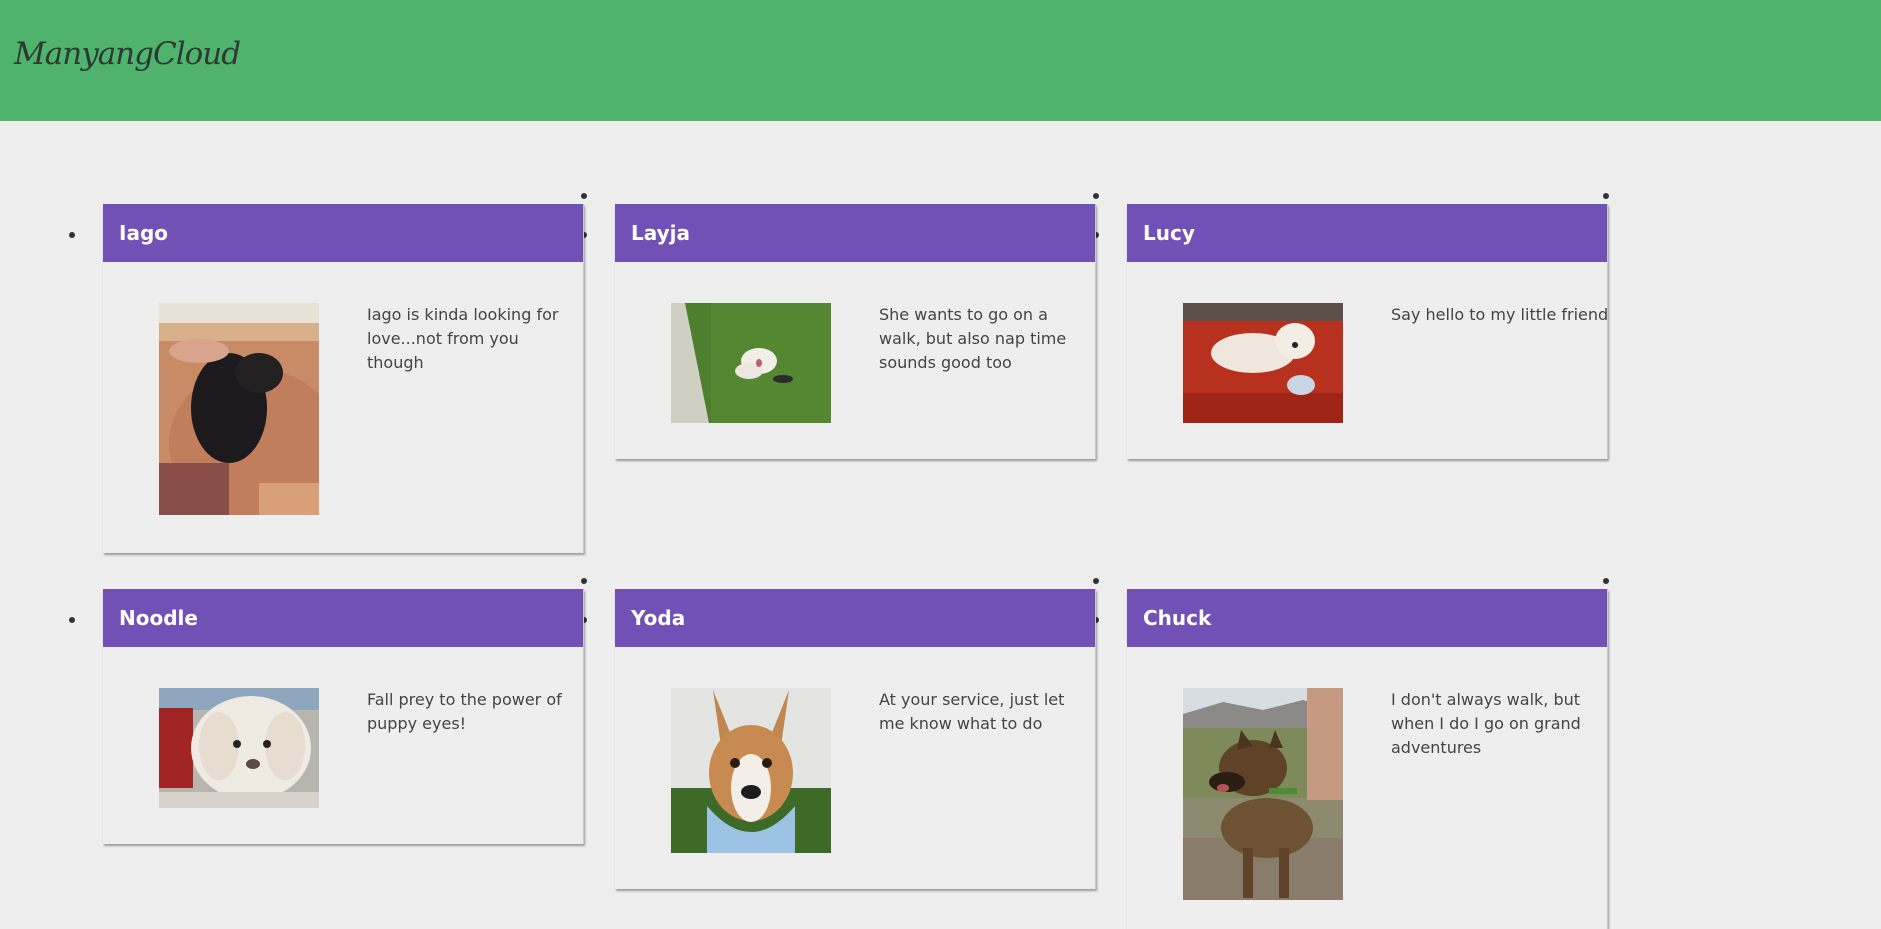  I want to click on pet-card: Lucy Say hello to my little friend, so click(1367, 331).